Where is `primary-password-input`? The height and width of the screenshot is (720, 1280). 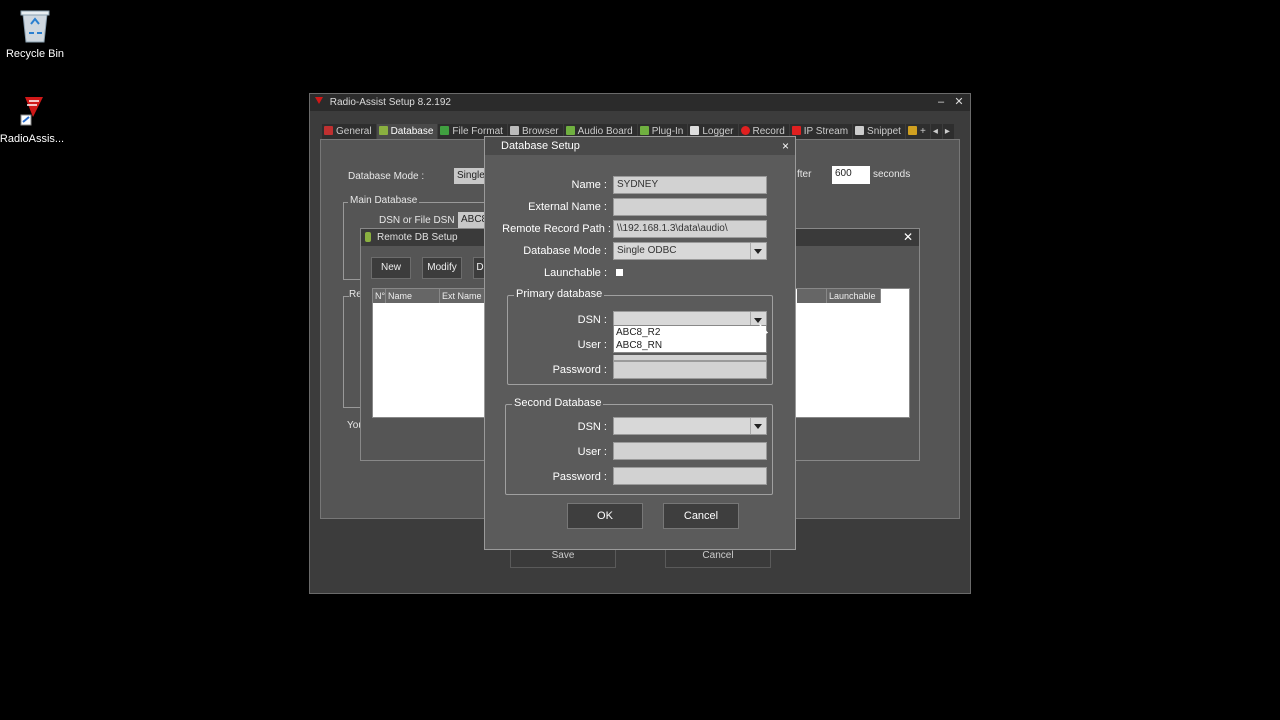 primary-password-input is located at coordinates (690, 370).